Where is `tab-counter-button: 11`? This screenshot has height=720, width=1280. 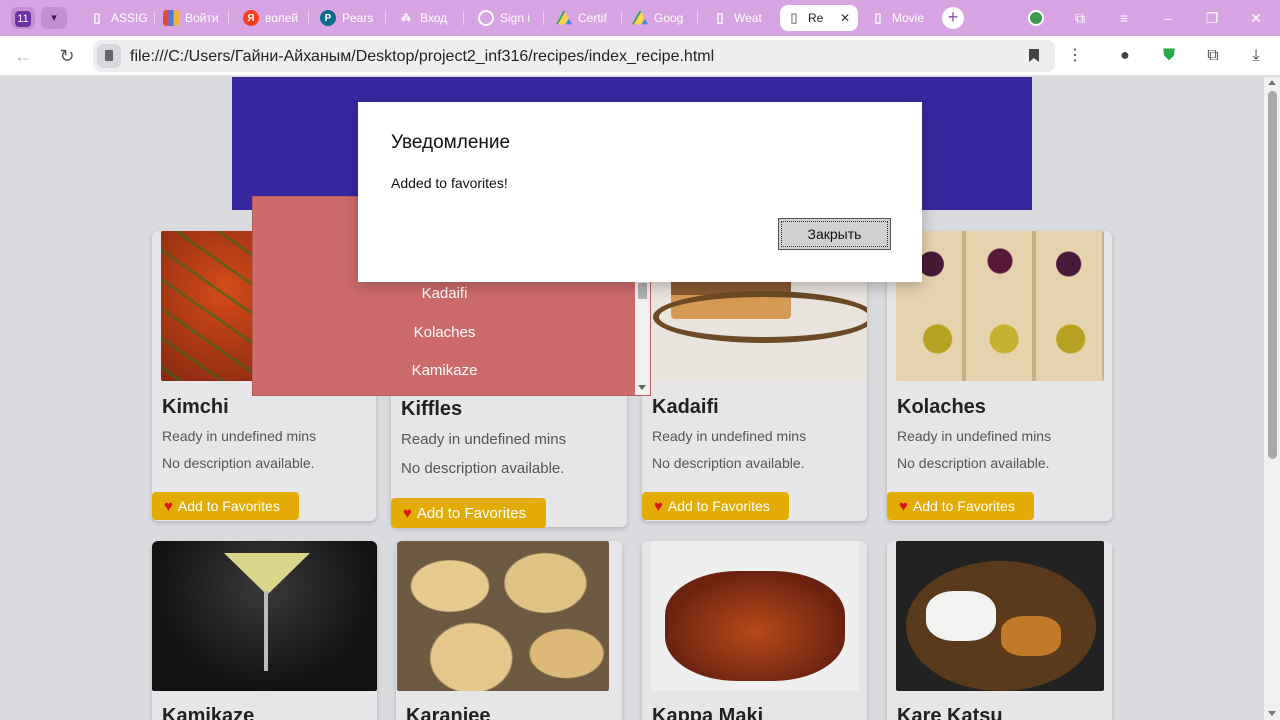 tab-counter-button: 11 is located at coordinates (23, 18).